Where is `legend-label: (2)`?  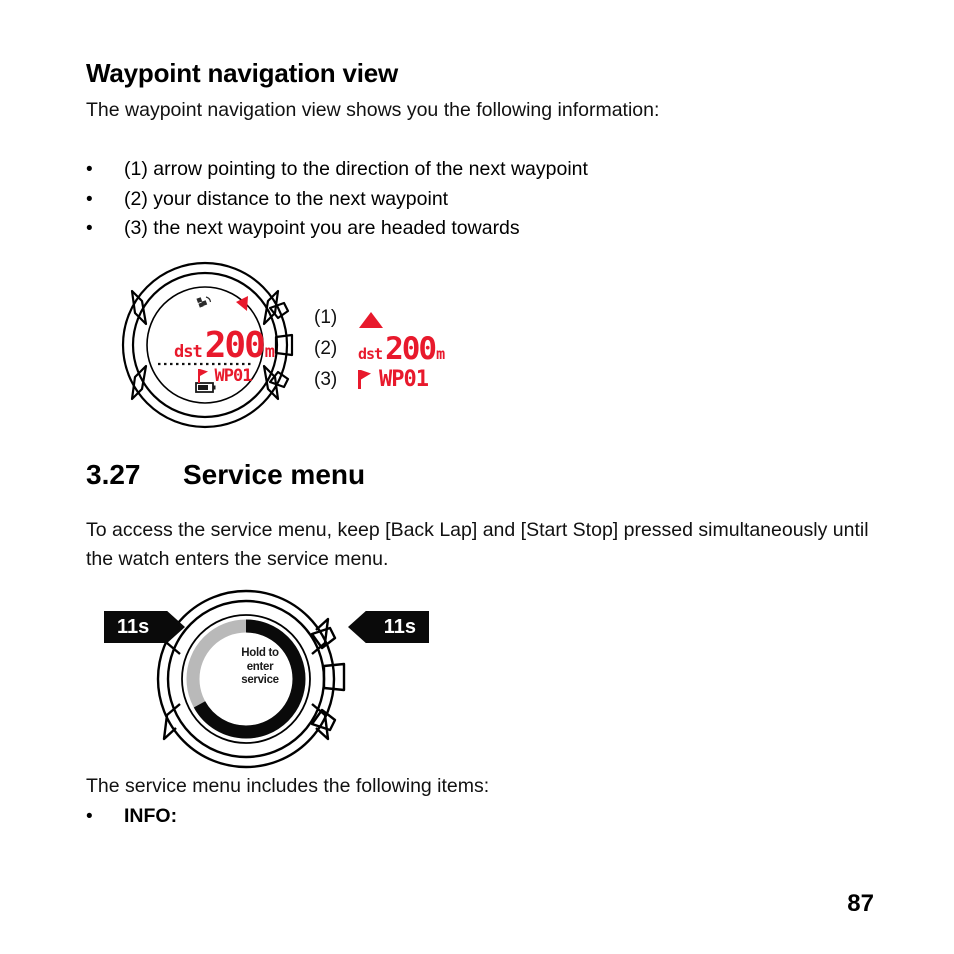
legend-label: (2) is located at coordinates (326, 348).